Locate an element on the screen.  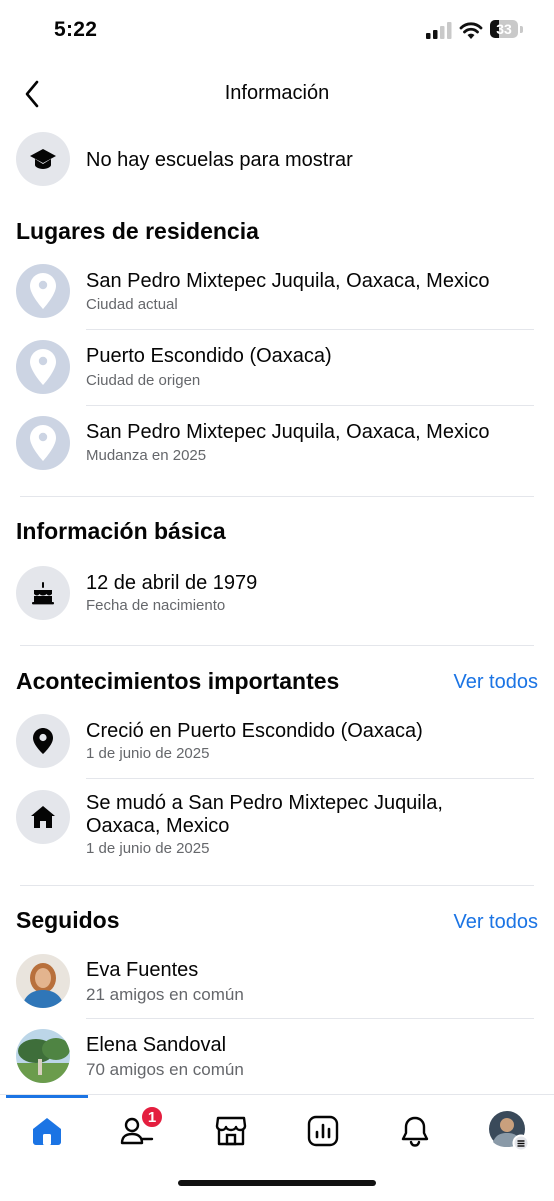
tab-marketplace is located at coordinates (231, 1131).